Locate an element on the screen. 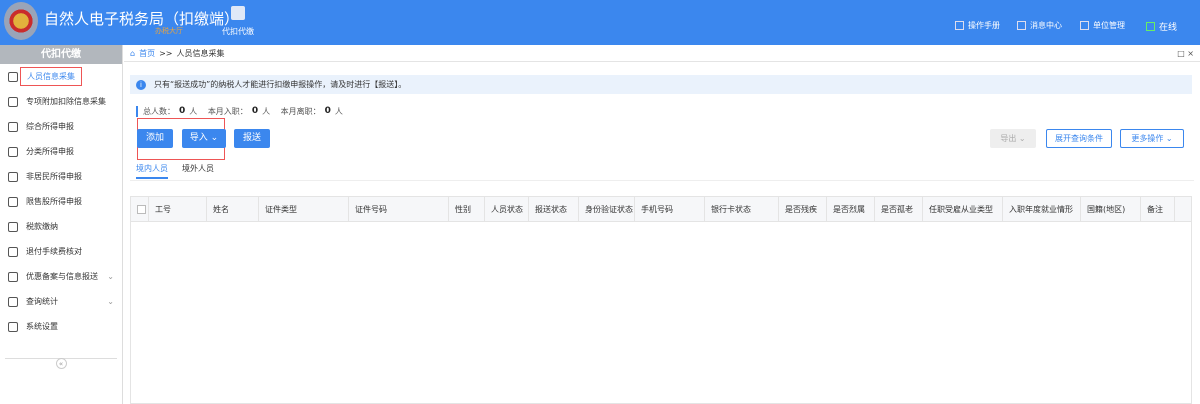  document-icon is located at coordinates (13, 276).